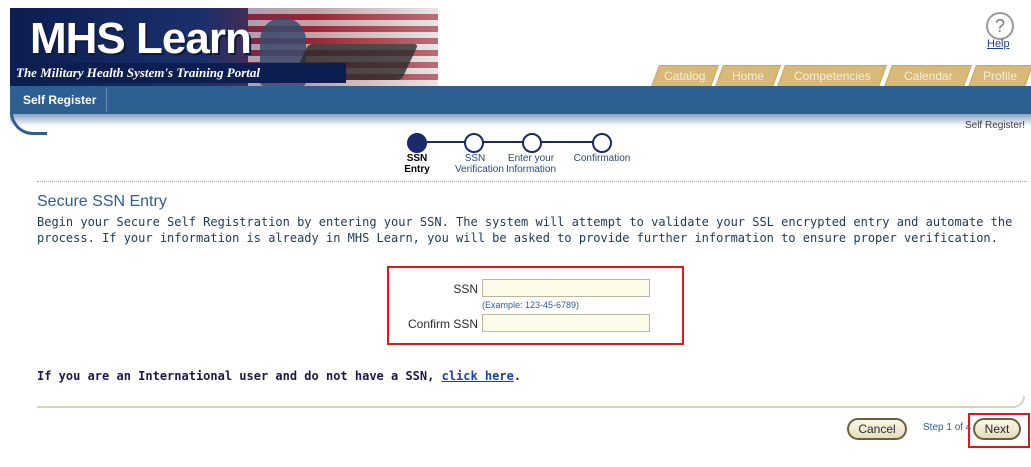  Describe the element at coordinates (417, 164) in the screenshot. I see `step-label-ssn-entry: SSN Entry` at that location.